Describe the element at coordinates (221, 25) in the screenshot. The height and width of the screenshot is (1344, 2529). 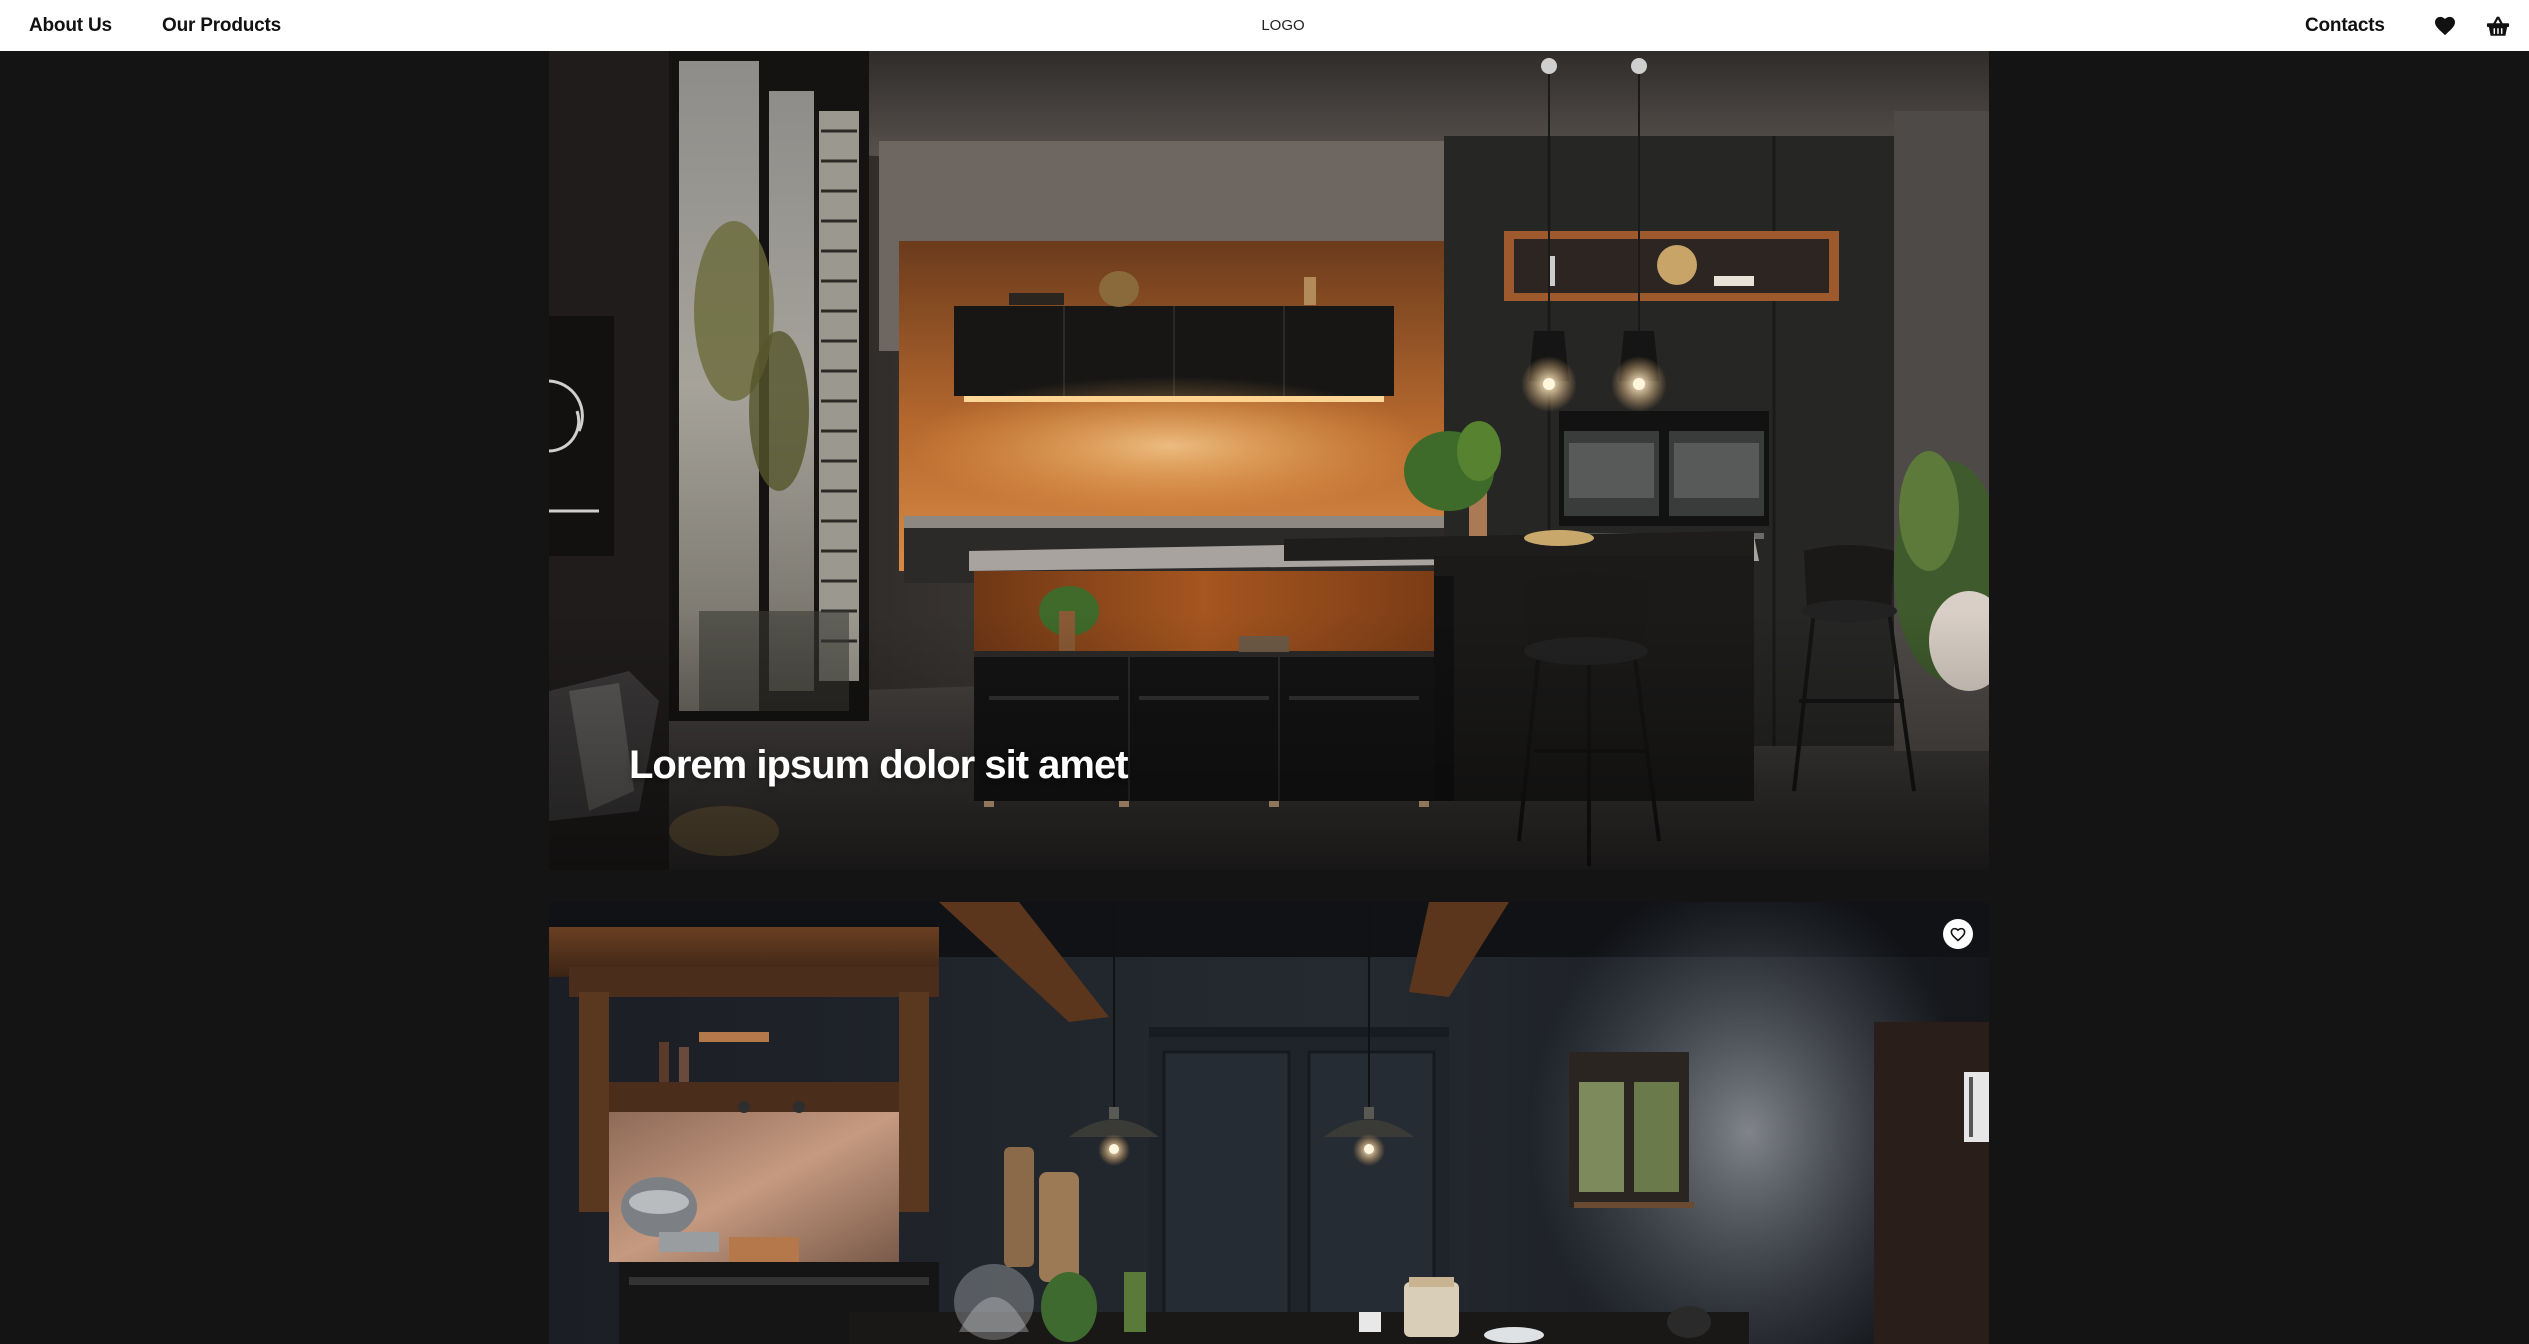
I see `nav-our-products-link: Our Products` at that location.